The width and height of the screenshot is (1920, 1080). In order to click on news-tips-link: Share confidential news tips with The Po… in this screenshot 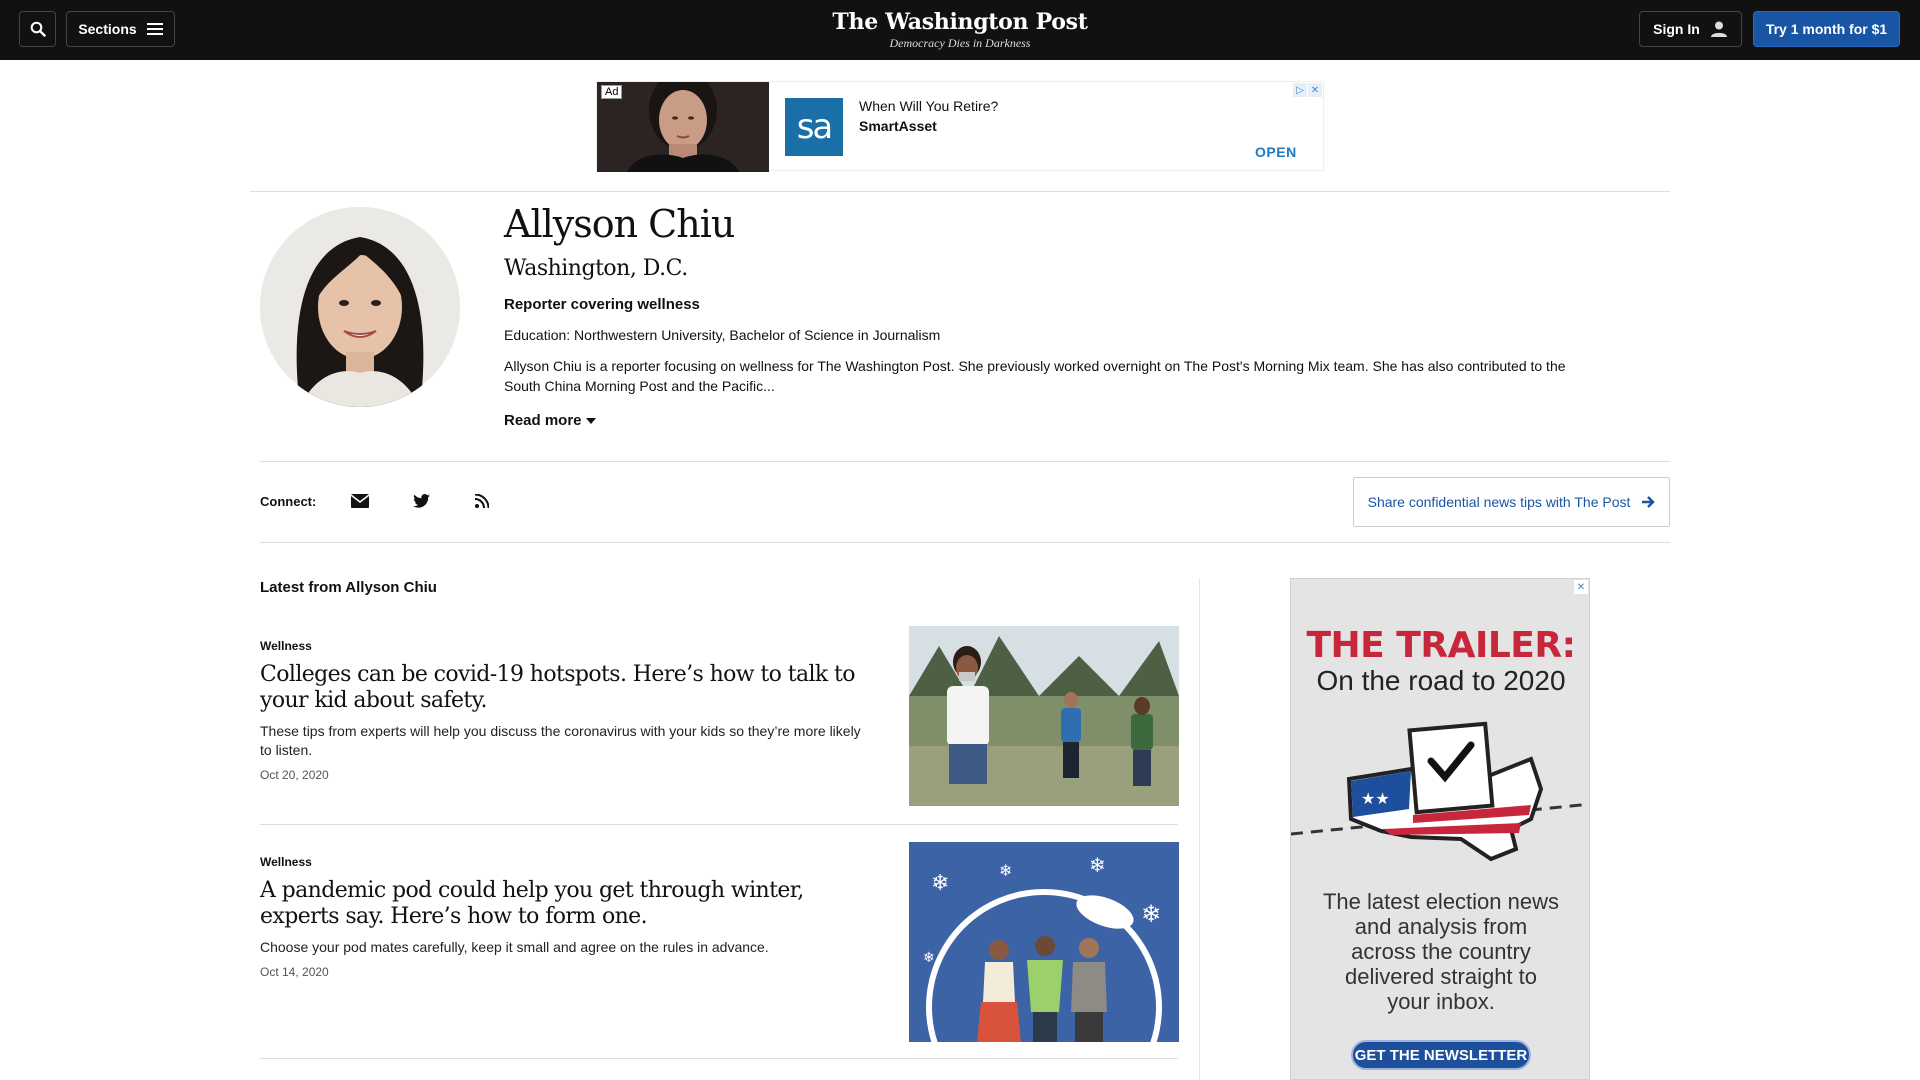, I will do `click(1511, 502)`.